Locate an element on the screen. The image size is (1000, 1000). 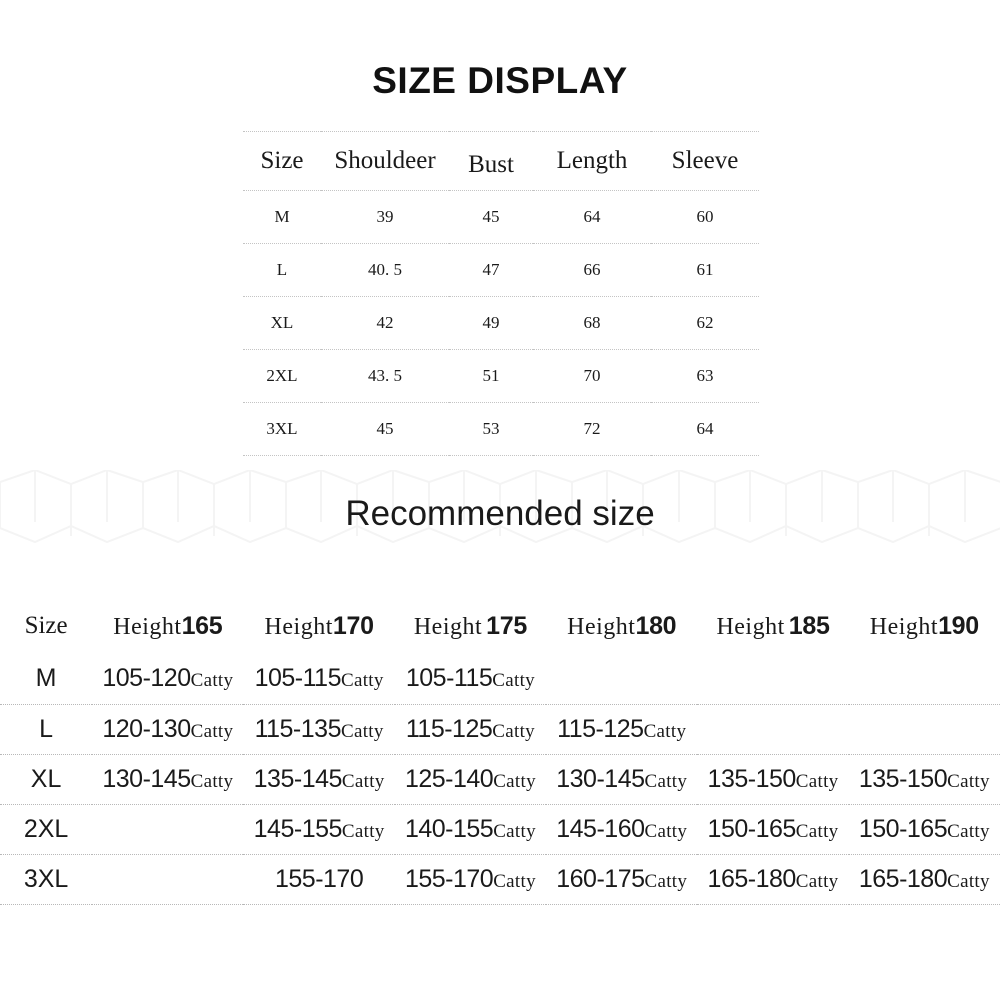
size-label: M is located at coordinates (46, 677).